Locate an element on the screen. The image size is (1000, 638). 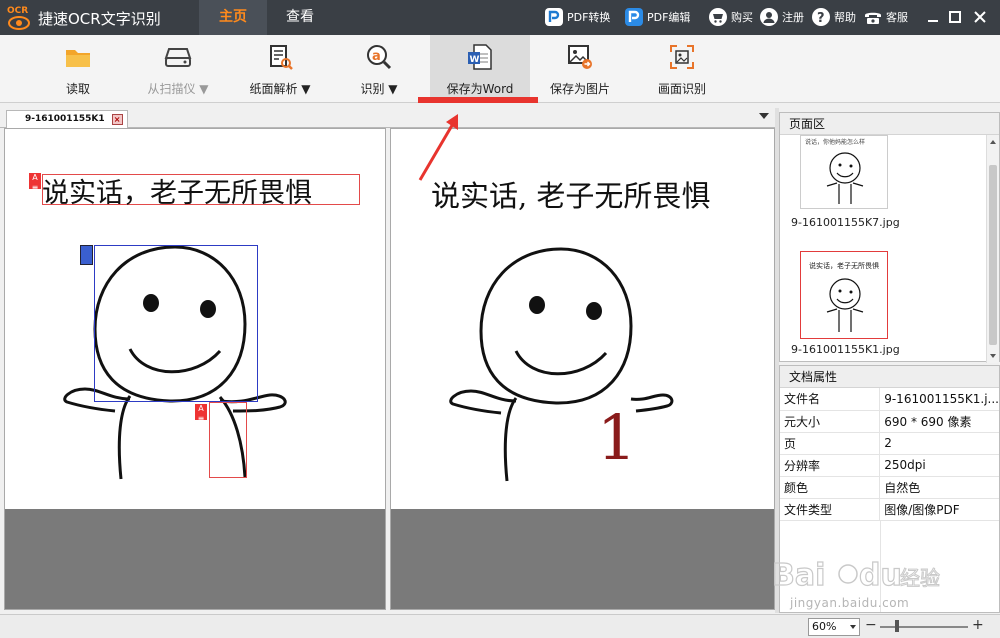
thumb-caption-1: 9-161001155K7.jpg is located at coordinates (845, 222).